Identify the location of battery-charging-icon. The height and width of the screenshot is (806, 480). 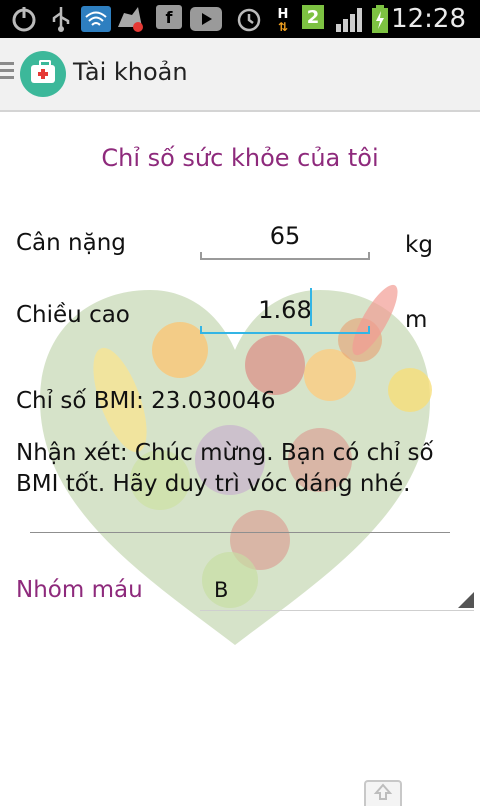
(380, 19).